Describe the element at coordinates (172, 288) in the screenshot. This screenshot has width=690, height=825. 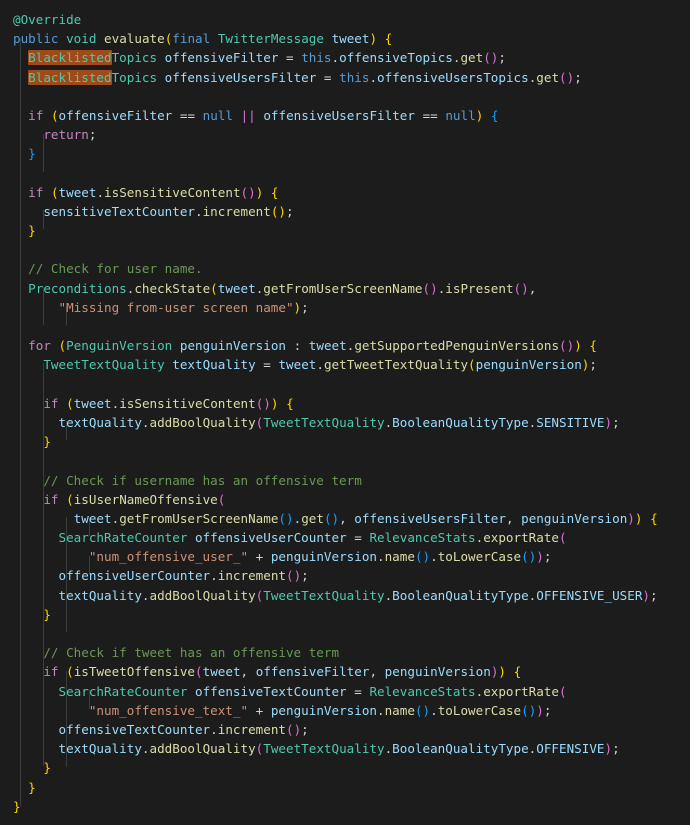
I see `method-checkstate: checkState` at that location.